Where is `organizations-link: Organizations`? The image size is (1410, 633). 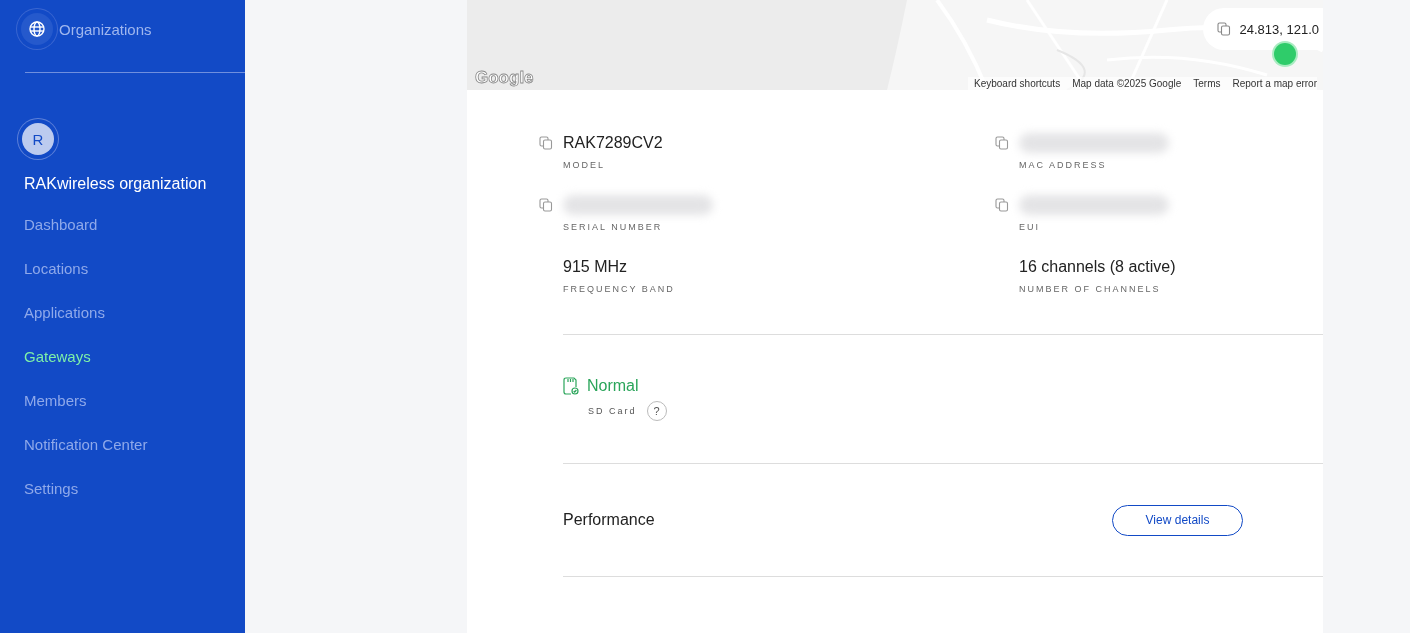
organizations-link: Organizations is located at coordinates (105, 29).